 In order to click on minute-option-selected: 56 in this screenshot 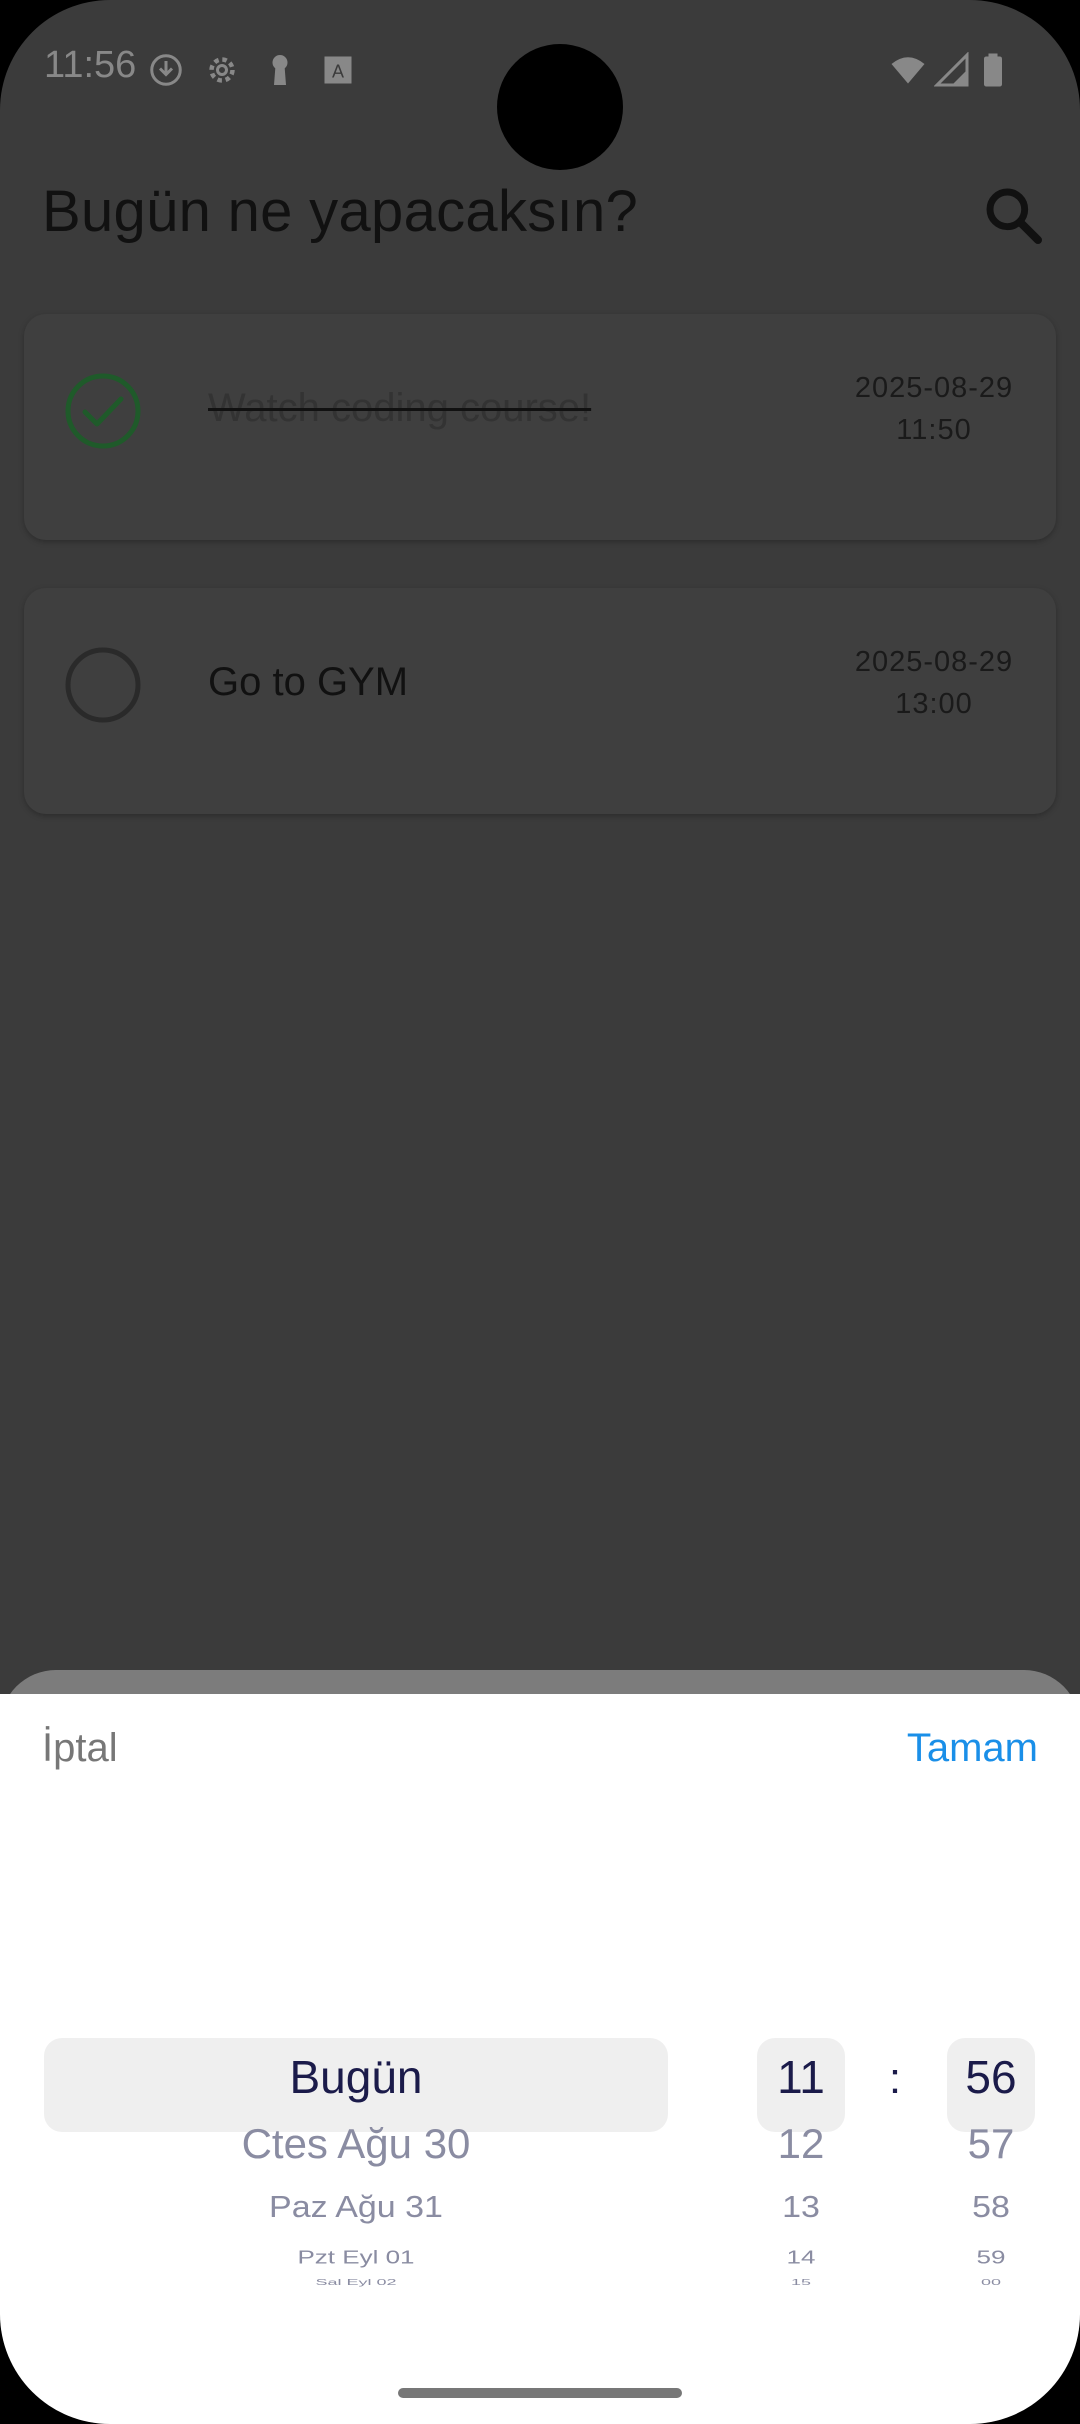, I will do `click(991, 2077)`.